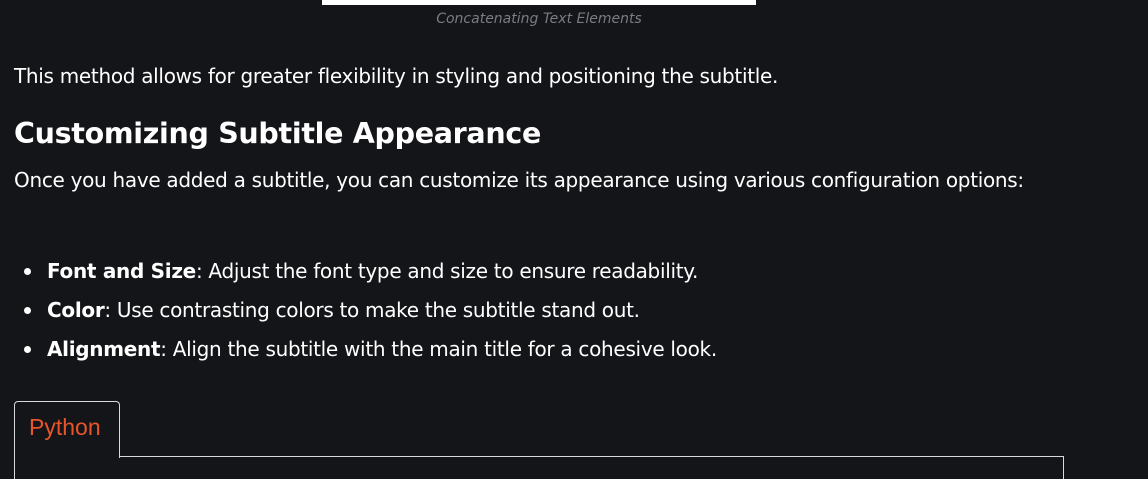 The image size is (1148, 479). Describe the element at coordinates (539, 19) in the screenshot. I see `figure-caption: Concatenating Text Elements` at that location.